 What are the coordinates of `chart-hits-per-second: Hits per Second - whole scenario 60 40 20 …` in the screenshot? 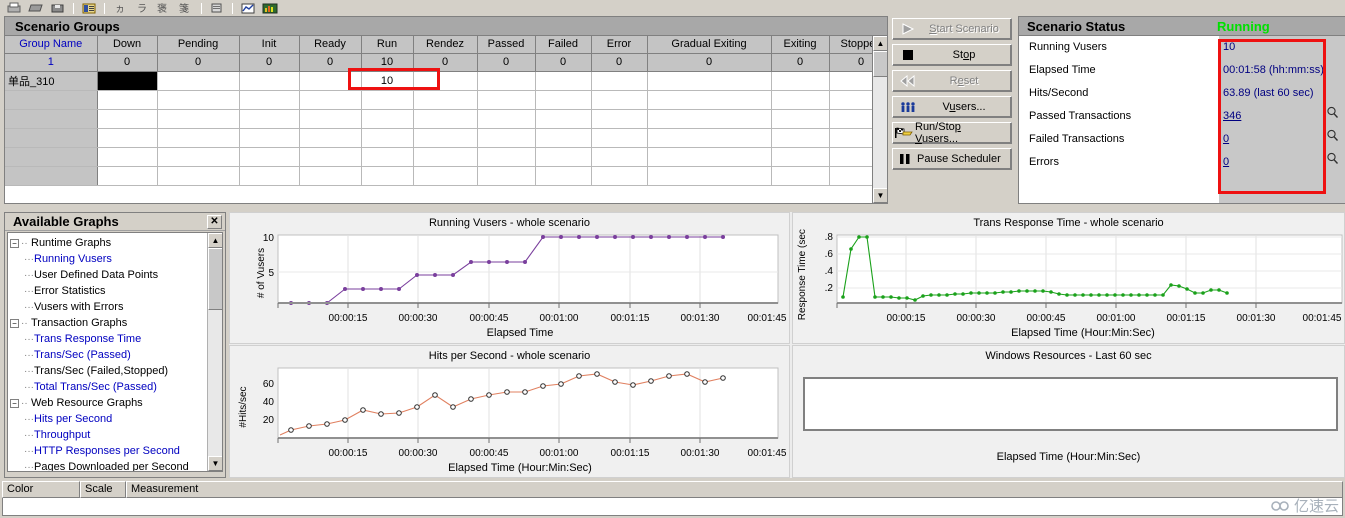 It's located at (509, 411).